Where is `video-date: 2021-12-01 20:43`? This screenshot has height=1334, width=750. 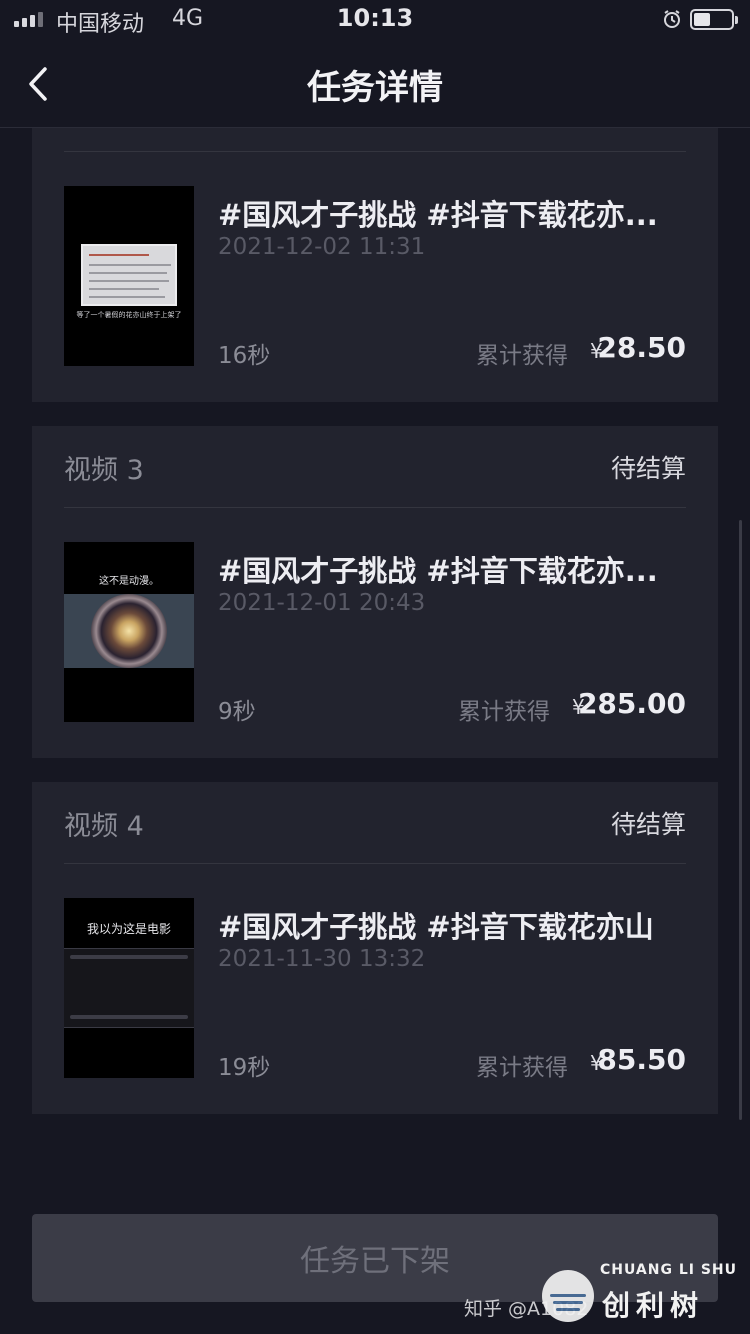
video-date: 2021-12-01 20:43 is located at coordinates (322, 603).